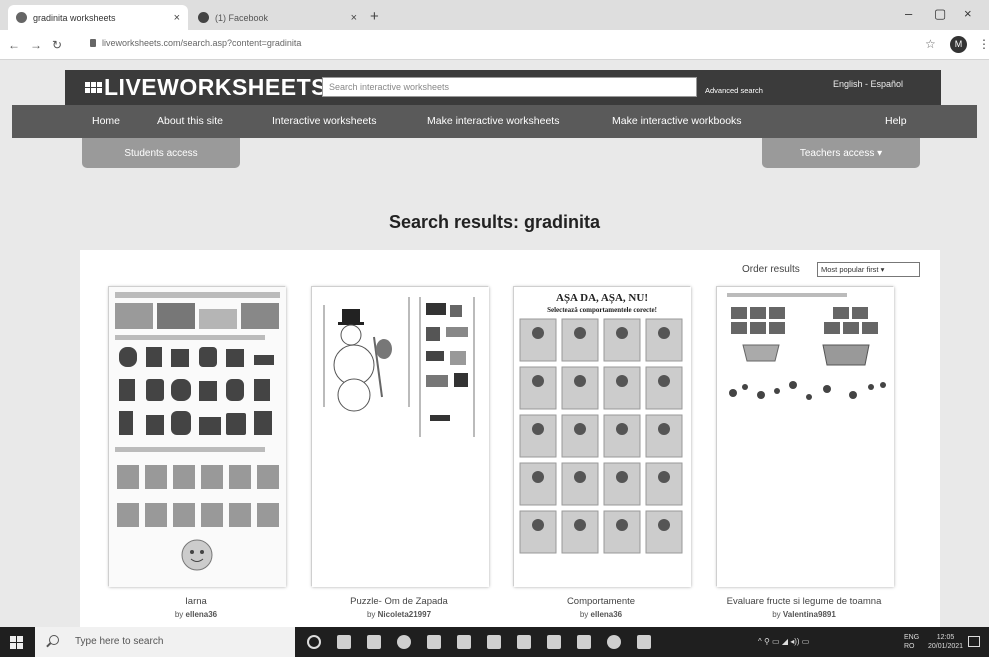 This screenshot has height=657, width=989. What do you see at coordinates (945, 642) in the screenshot?
I see `system-clock: 12:05 20/01/2021` at bounding box center [945, 642].